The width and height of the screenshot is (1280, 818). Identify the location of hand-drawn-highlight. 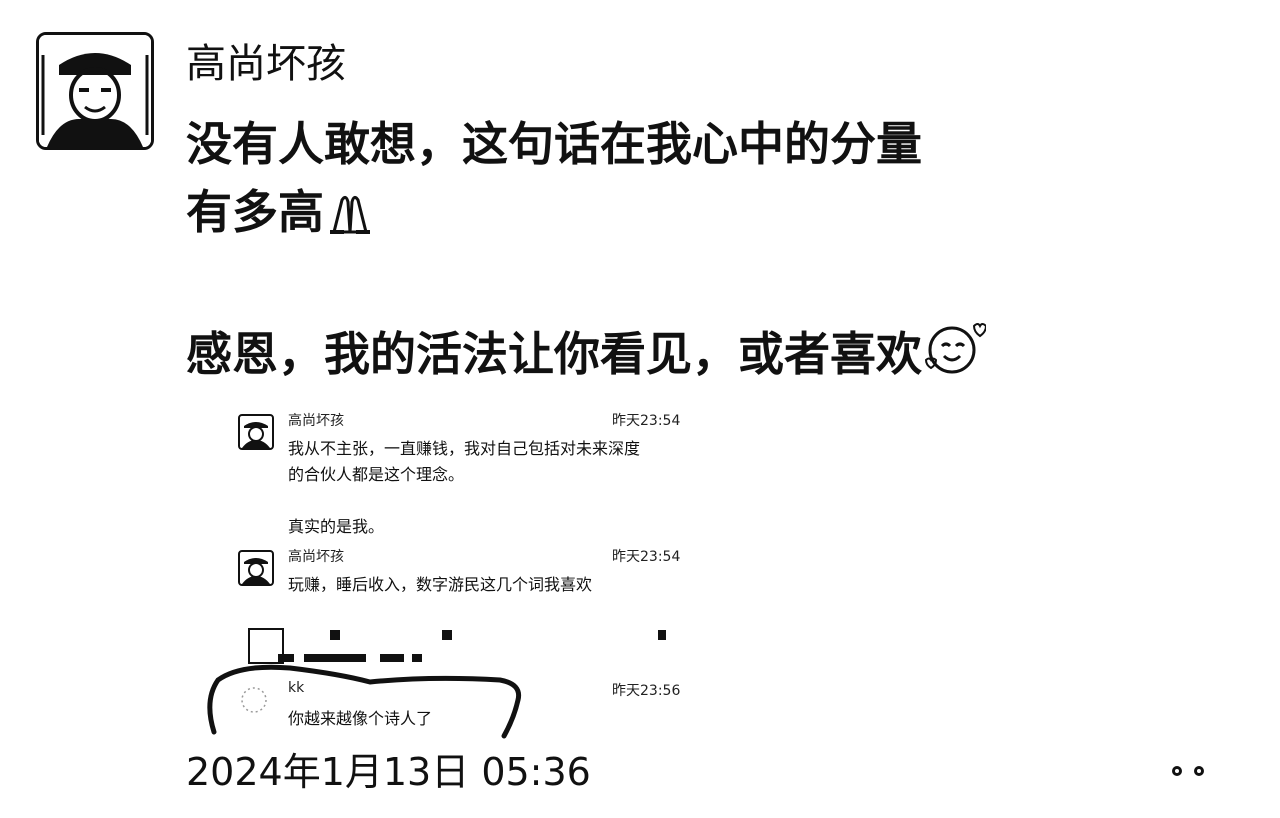
(364, 701).